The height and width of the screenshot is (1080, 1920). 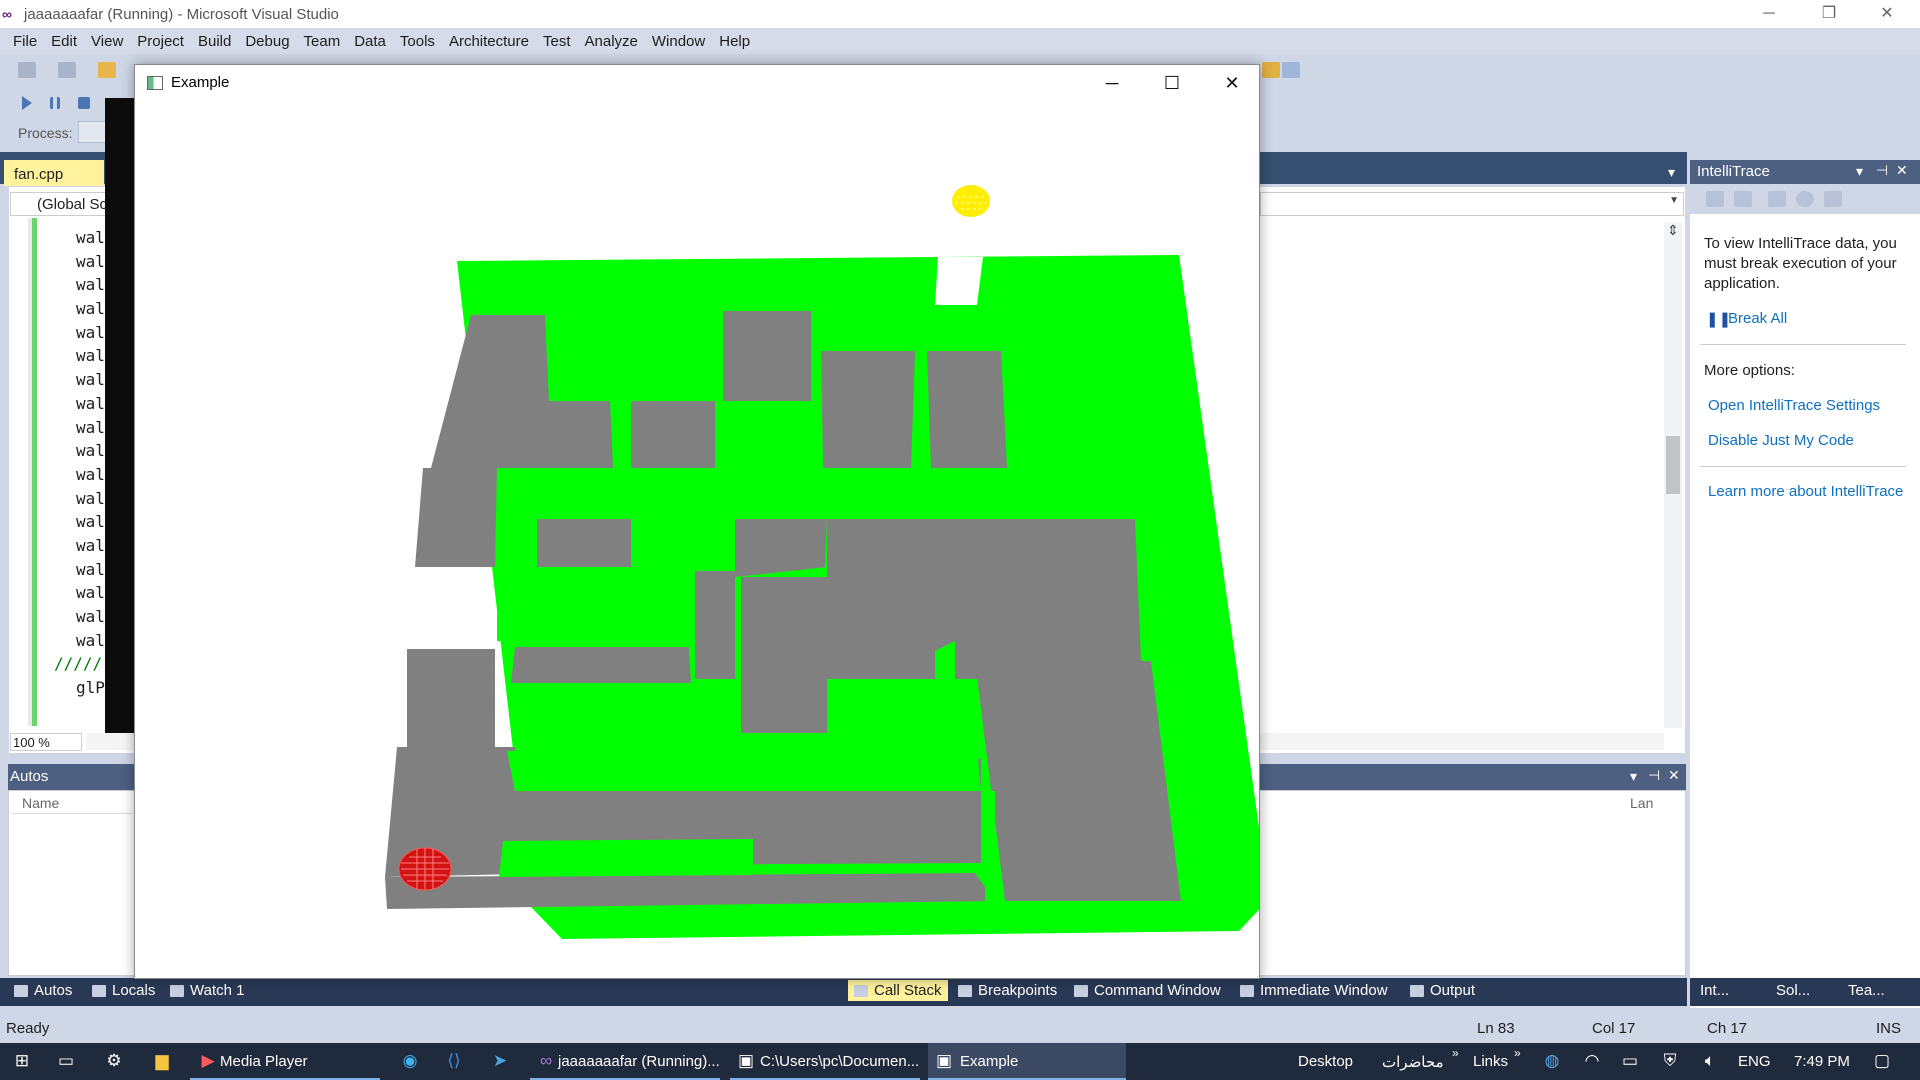 What do you see at coordinates (114, 1061) in the screenshot?
I see `settings-gear-icon: ⚙` at bounding box center [114, 1061].